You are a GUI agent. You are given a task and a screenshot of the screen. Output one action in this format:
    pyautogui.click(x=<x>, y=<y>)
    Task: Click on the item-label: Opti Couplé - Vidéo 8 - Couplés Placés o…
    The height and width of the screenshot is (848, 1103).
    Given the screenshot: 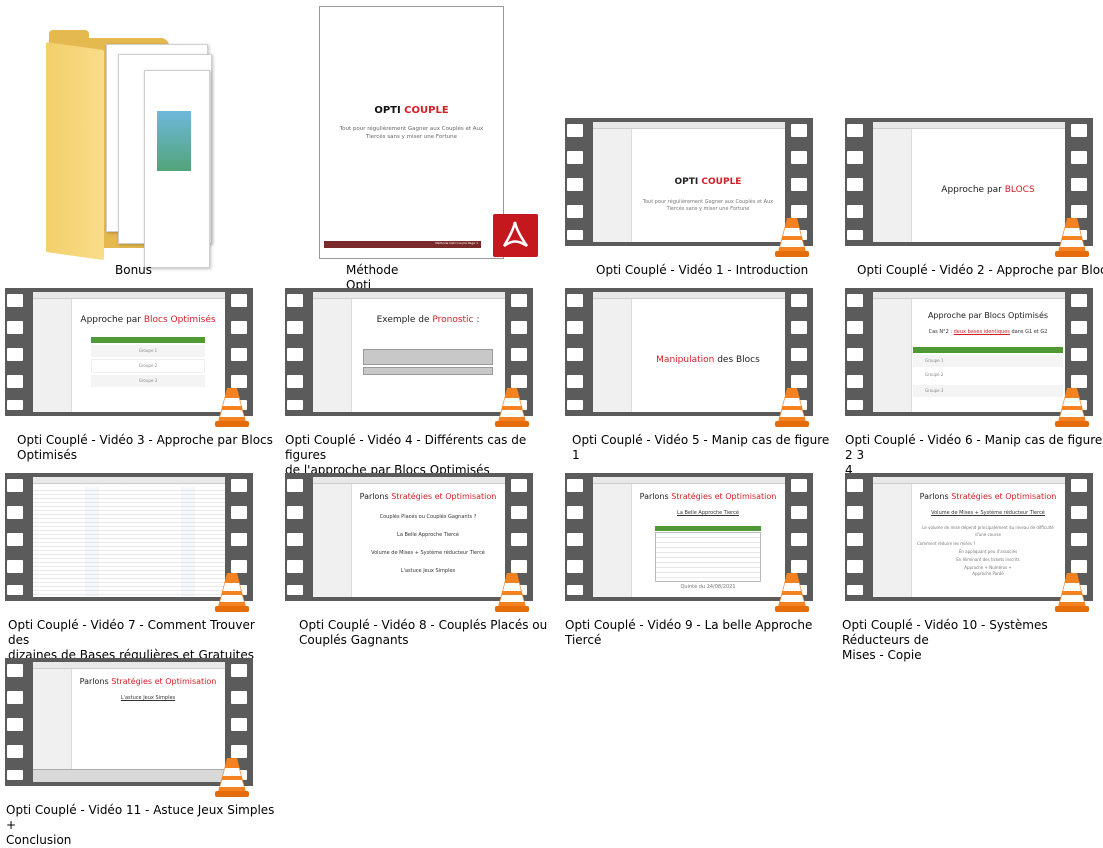 What is the action you would take?
    pyautogui.click(x=423, y=632)
    